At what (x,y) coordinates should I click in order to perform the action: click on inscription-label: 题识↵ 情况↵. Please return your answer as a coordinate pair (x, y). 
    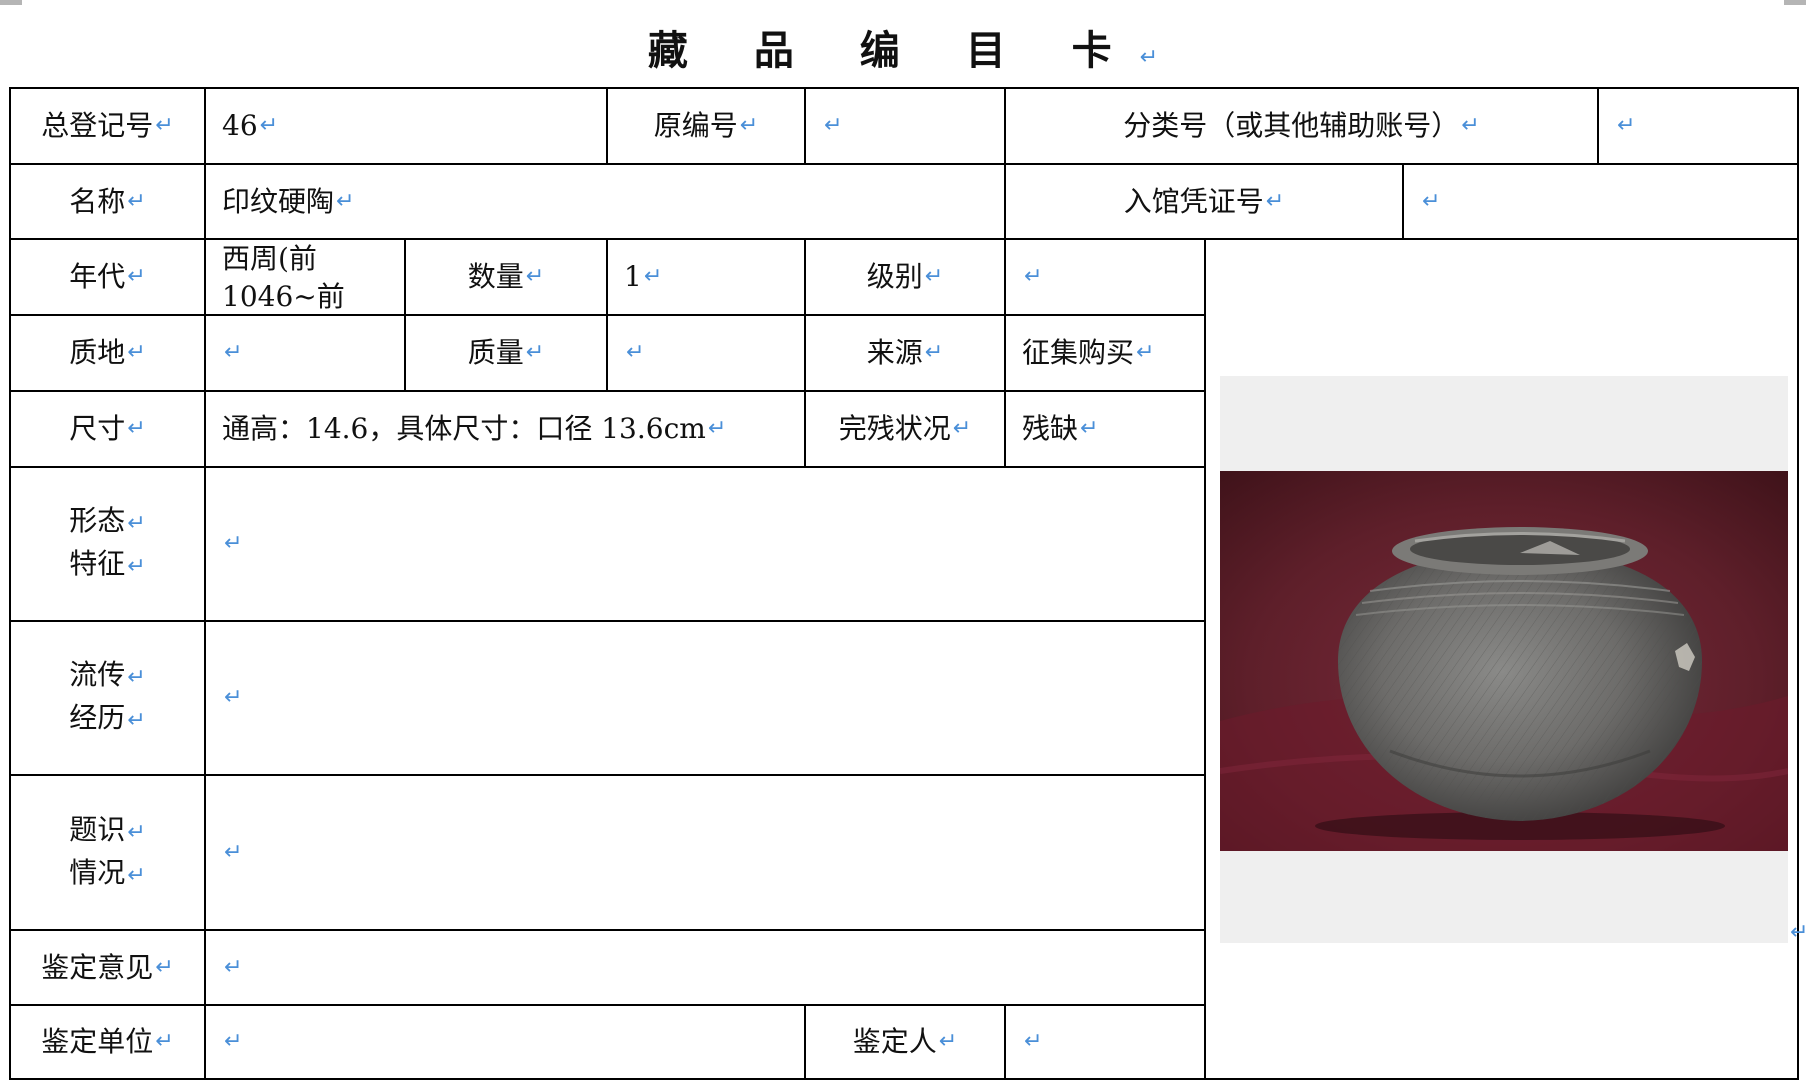
    Looking at the image, I should click on (107, 850).